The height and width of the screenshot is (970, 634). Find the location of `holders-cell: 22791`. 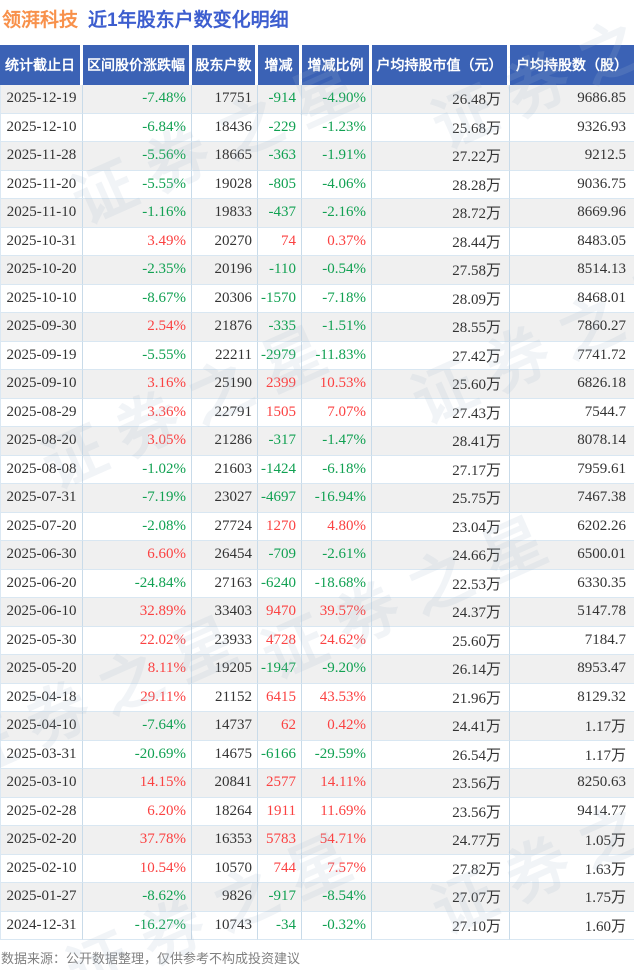

holders-cell: 22791 is located at coordinates (225, 412).